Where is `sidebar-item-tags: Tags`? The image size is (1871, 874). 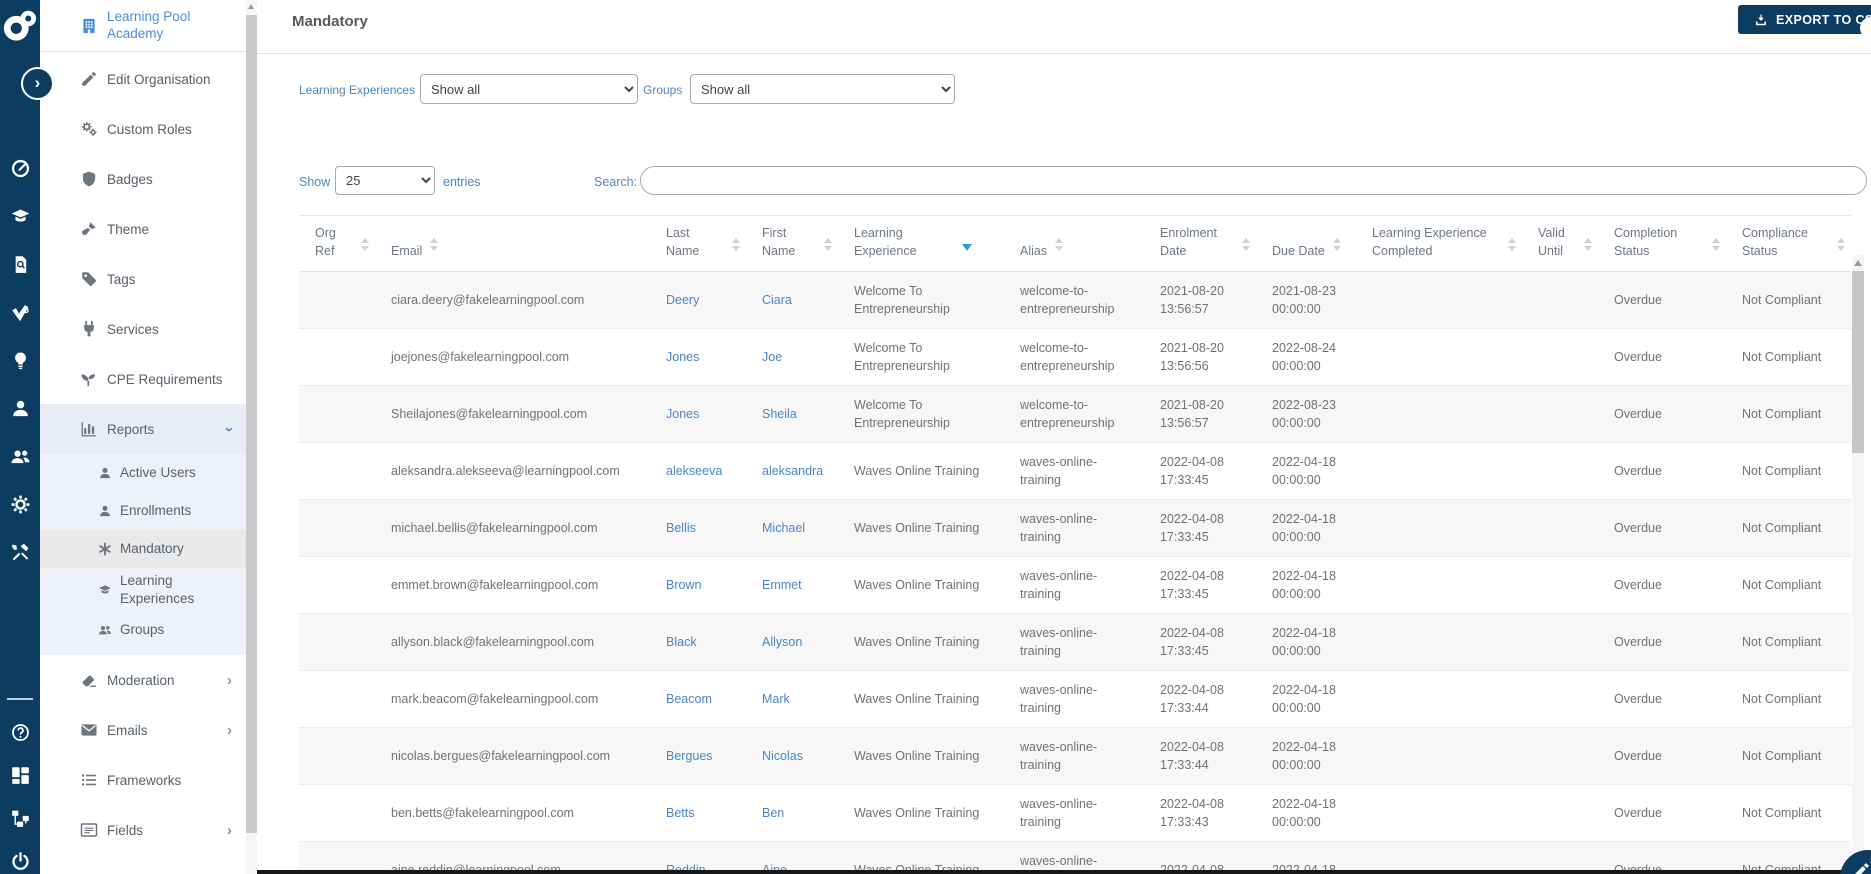 sidebar-item-tags: Tags is located at coordinates (143, 279).